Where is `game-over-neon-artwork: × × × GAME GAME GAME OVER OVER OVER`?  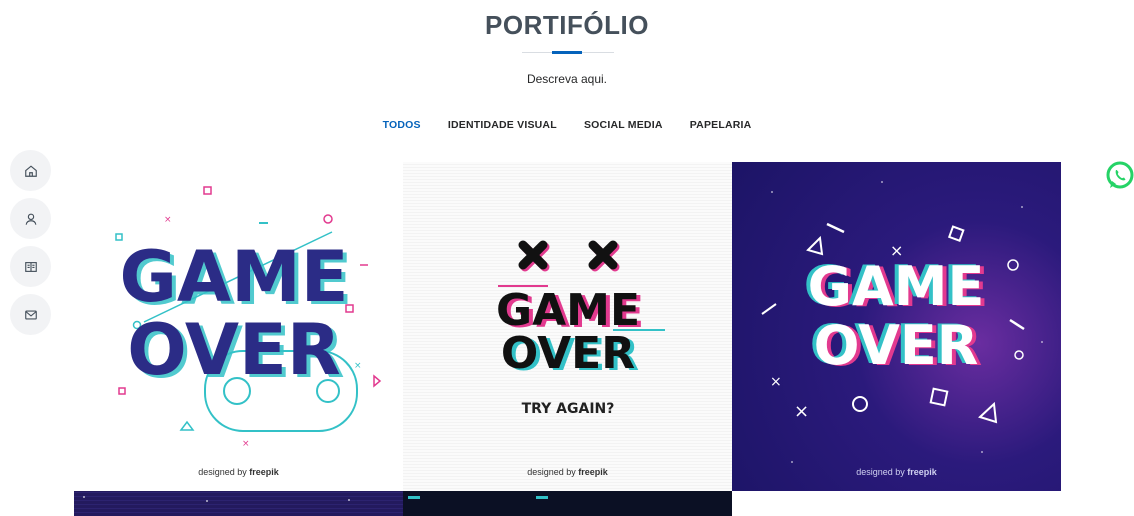
game-over-neon-artwork: × × × GAME GAME GAME OVER OVER OVER is located at coordinates (902, 322).